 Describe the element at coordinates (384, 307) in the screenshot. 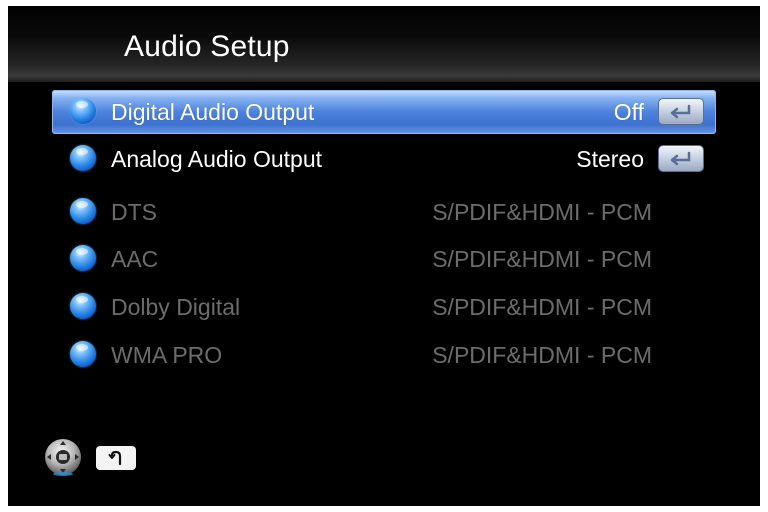

I see `menu-item-dolby-digital: Dolby Digital S/PDIF&HDMI - PCM` at that location.